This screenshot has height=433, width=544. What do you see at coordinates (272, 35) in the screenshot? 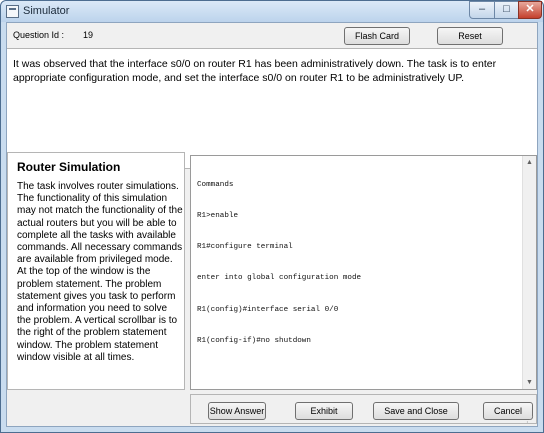
I see `header-row: Question Id : 19 Flash Card Reset` at bounding box center [272, 35].